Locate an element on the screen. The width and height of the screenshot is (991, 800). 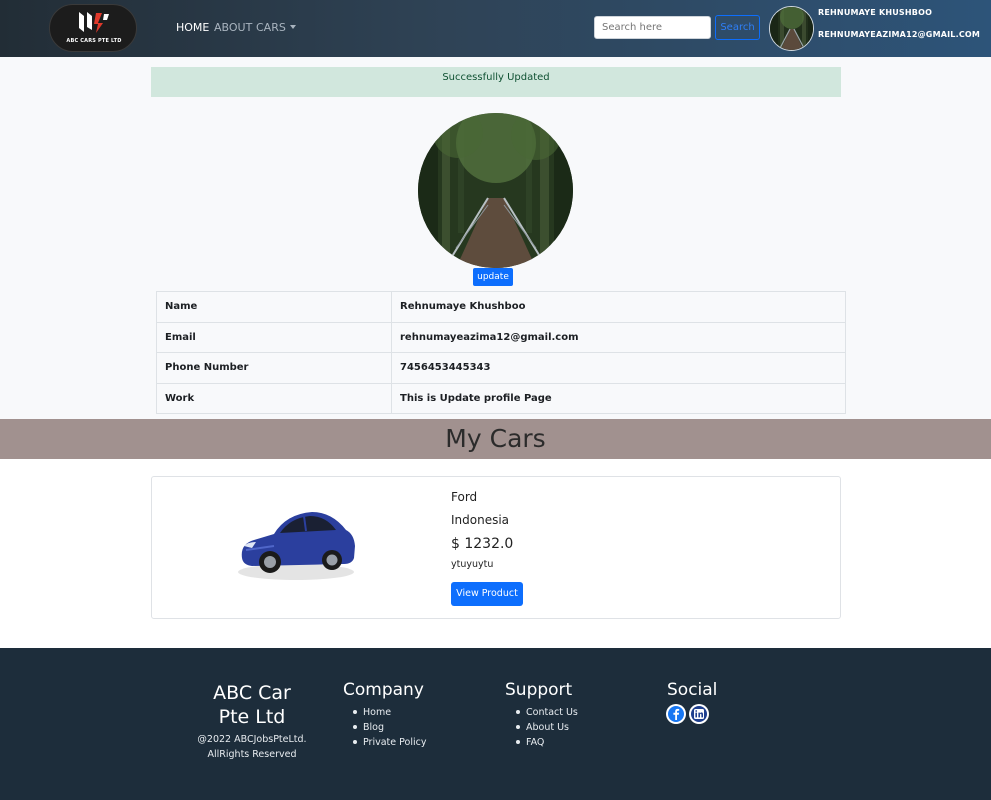
view-product-button: View Product is located at coordinates (487, 594).